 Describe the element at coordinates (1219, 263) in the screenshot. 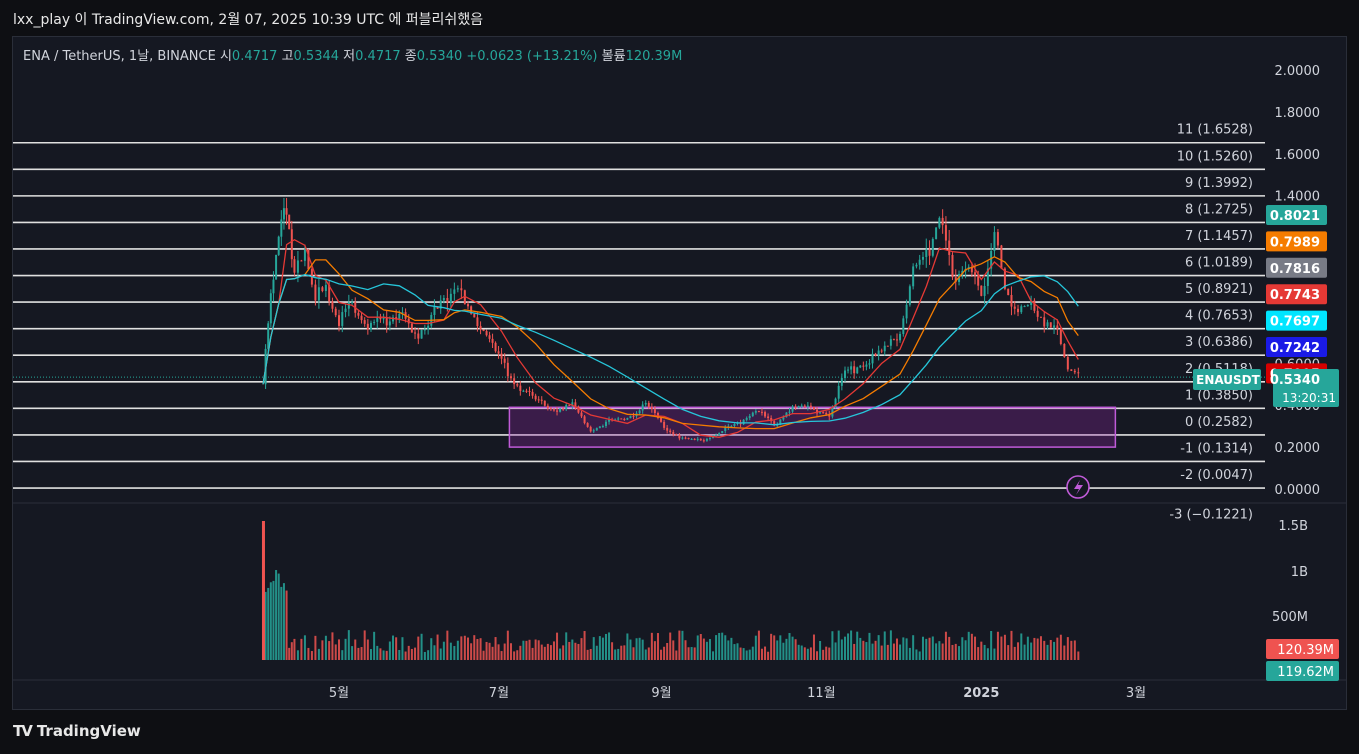

I see `fib-level-label: 6 (1.0189)` at that location.